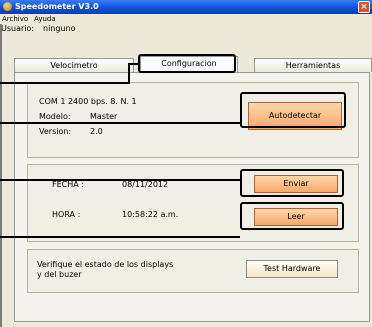 This screenshot has height=327, width=372. What do you see at coordinates (120, 123) in the screenshot?
I see `leader-line-autodetect` at bounding box center [120, 123].